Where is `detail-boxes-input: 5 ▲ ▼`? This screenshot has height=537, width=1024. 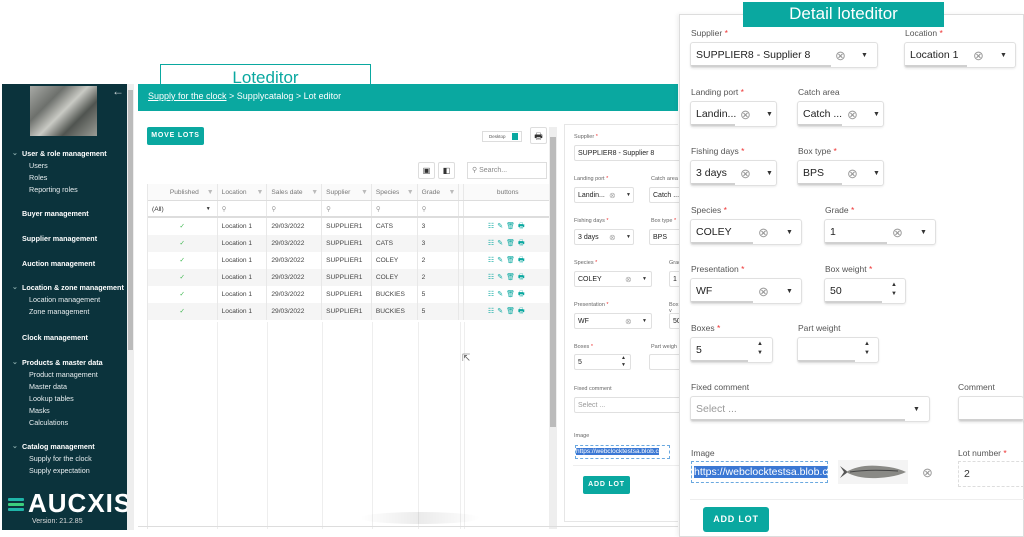
detail-boxes-input: 5 ▲ ▼ is located at coordinates (731, 350).